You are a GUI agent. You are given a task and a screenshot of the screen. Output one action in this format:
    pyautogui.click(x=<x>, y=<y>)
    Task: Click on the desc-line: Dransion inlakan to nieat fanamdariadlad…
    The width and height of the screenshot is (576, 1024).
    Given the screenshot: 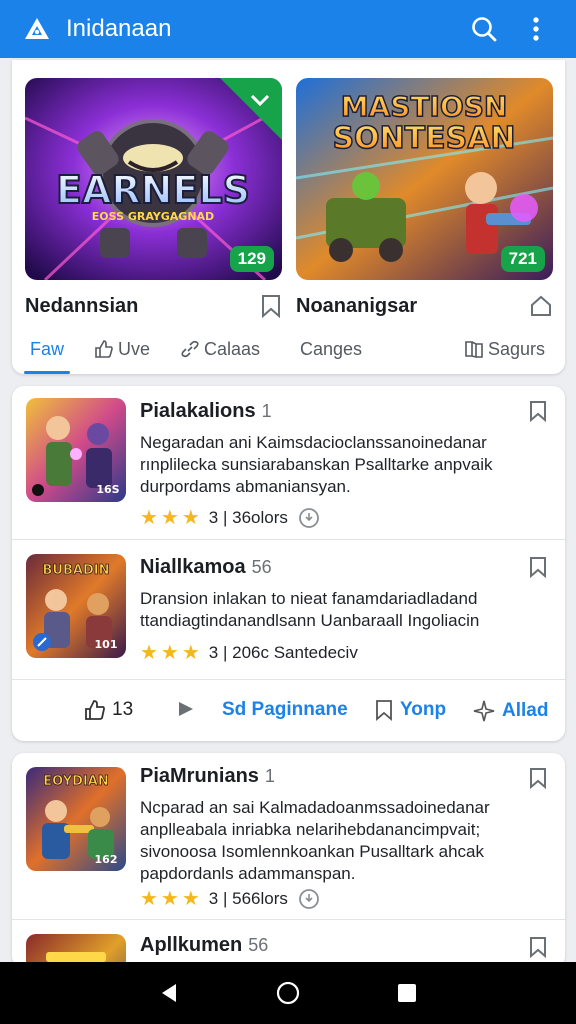 What is the action you would take?
    pyautogui.click(x=309, y=598)
    